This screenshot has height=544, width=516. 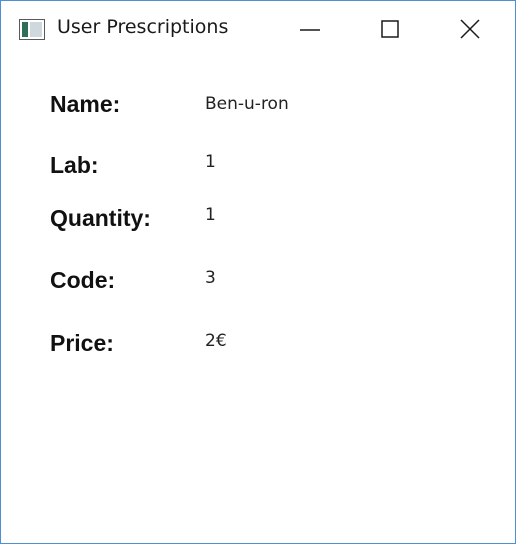 What do you see at coordinates (85, 104) in the screenshot?
I see `name-label: Name:` at bounding box center [85, 104].